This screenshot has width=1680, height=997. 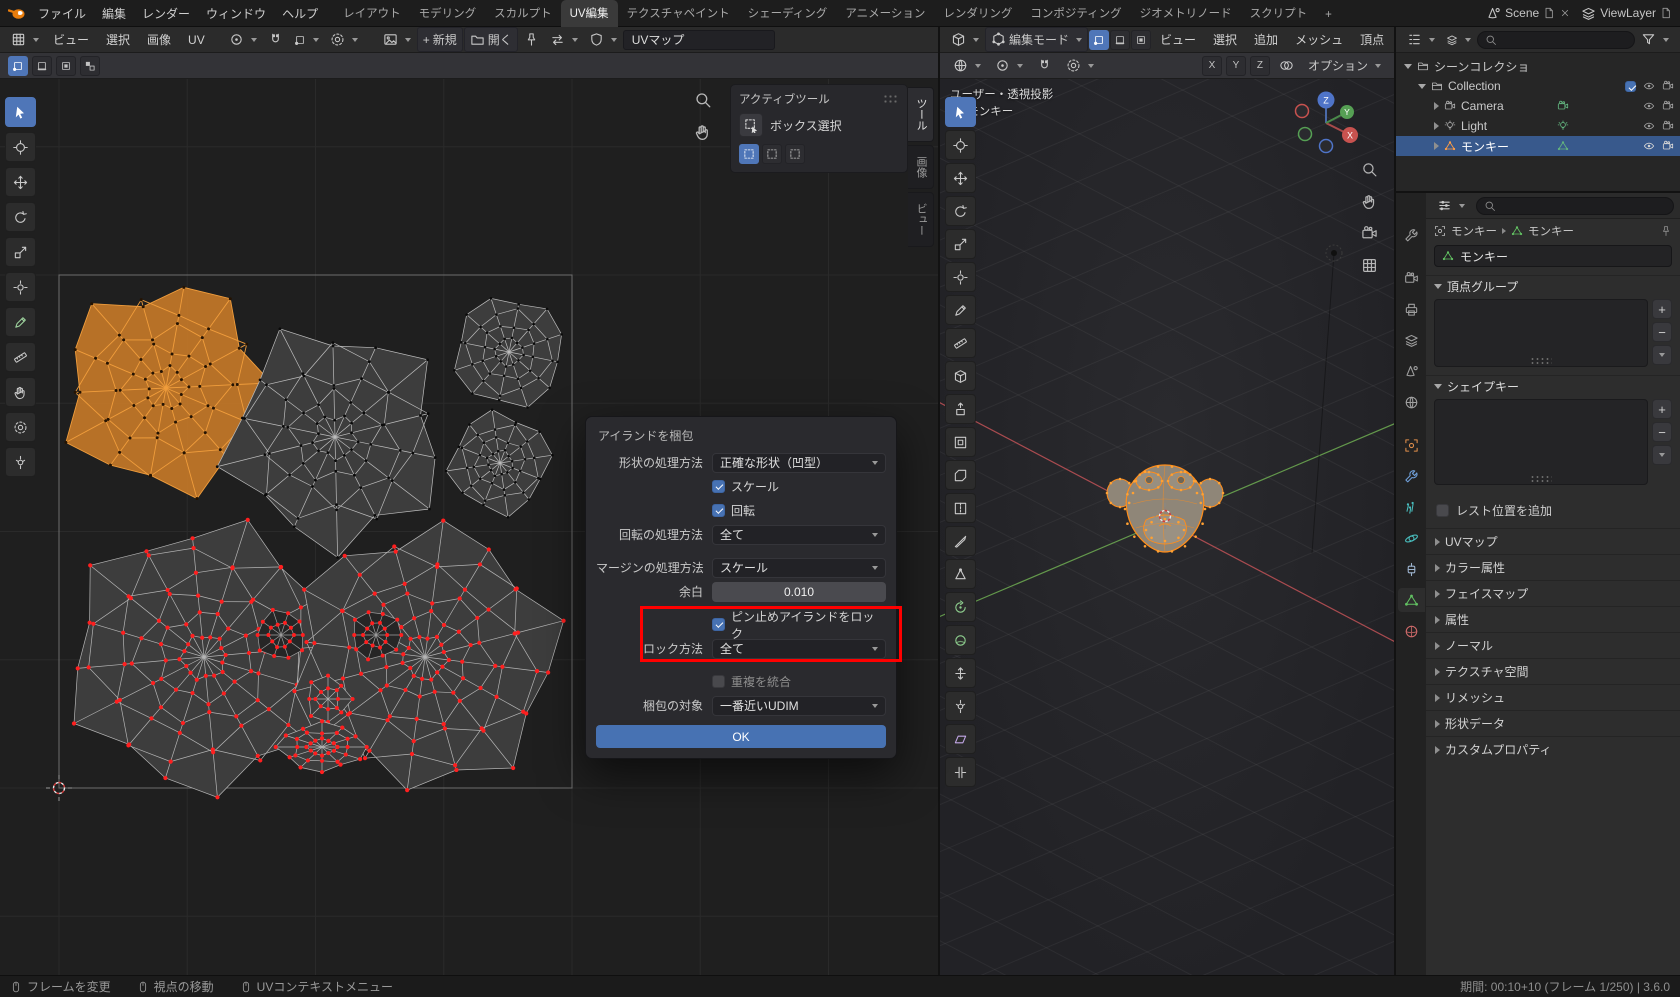 I want to click on blender-logo-icon, so click(x=17, y=13).